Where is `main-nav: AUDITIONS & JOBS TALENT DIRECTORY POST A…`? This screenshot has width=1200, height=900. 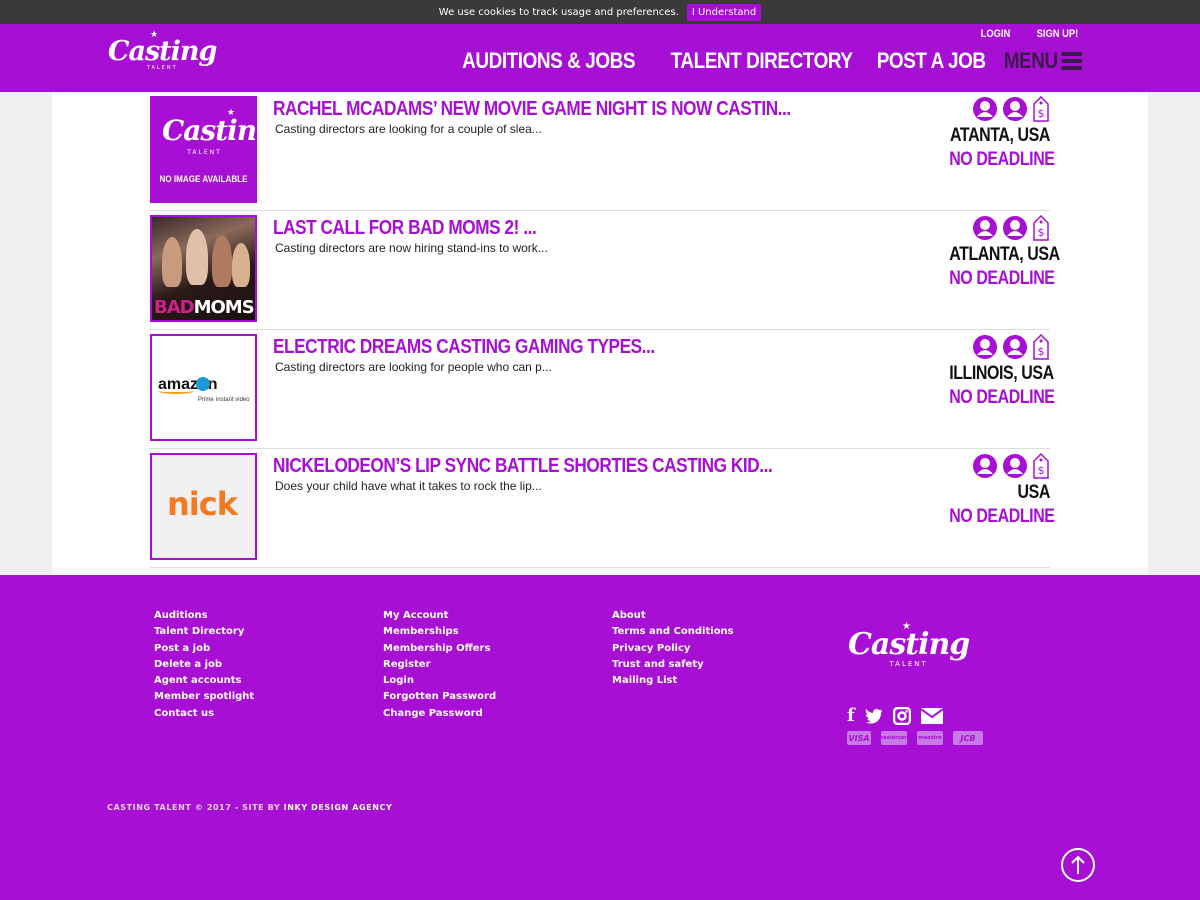 main-nav: AUDITIONS & JOBS TALENT DIRECTORY POST A… is located at coordinates (765, 61).